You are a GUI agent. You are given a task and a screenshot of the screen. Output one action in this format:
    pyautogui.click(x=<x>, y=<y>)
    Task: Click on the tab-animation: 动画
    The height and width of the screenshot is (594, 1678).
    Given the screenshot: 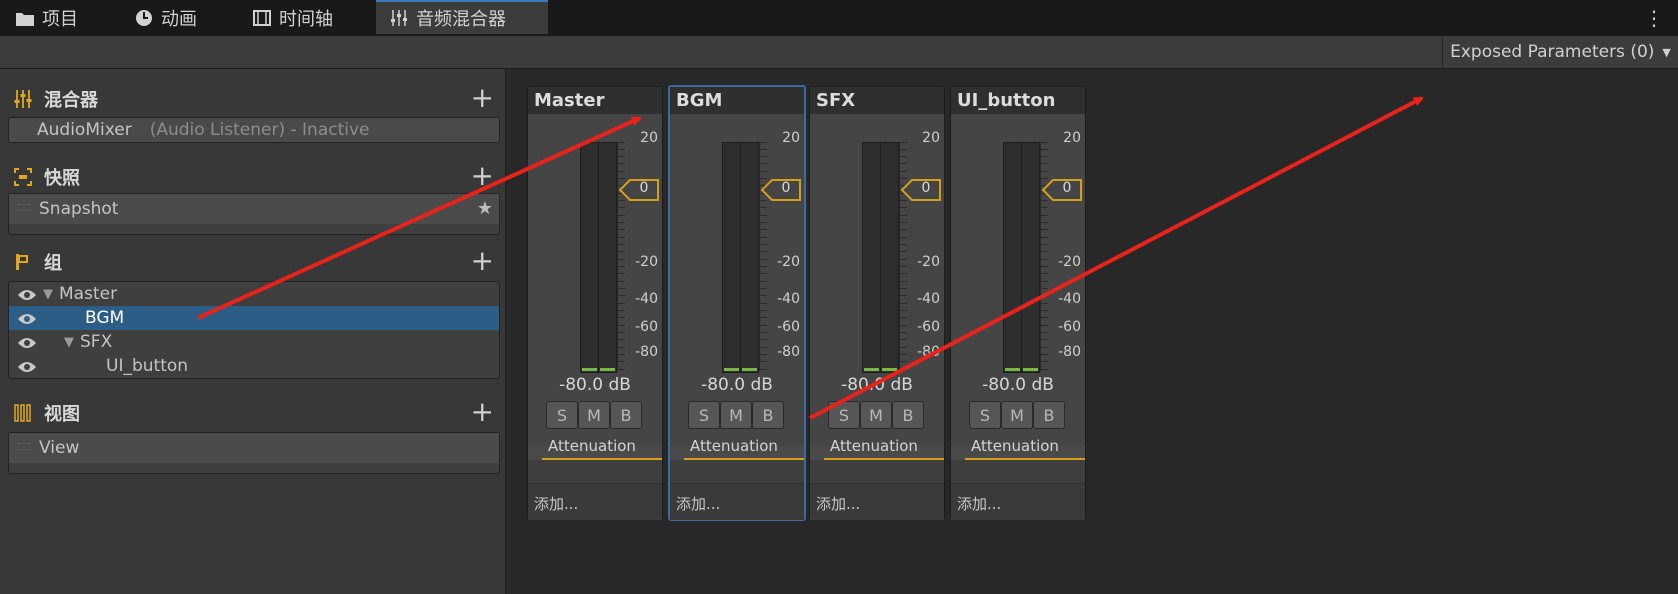 What is the action you would take?
    pyautogui.click(x=166, y=18)
    